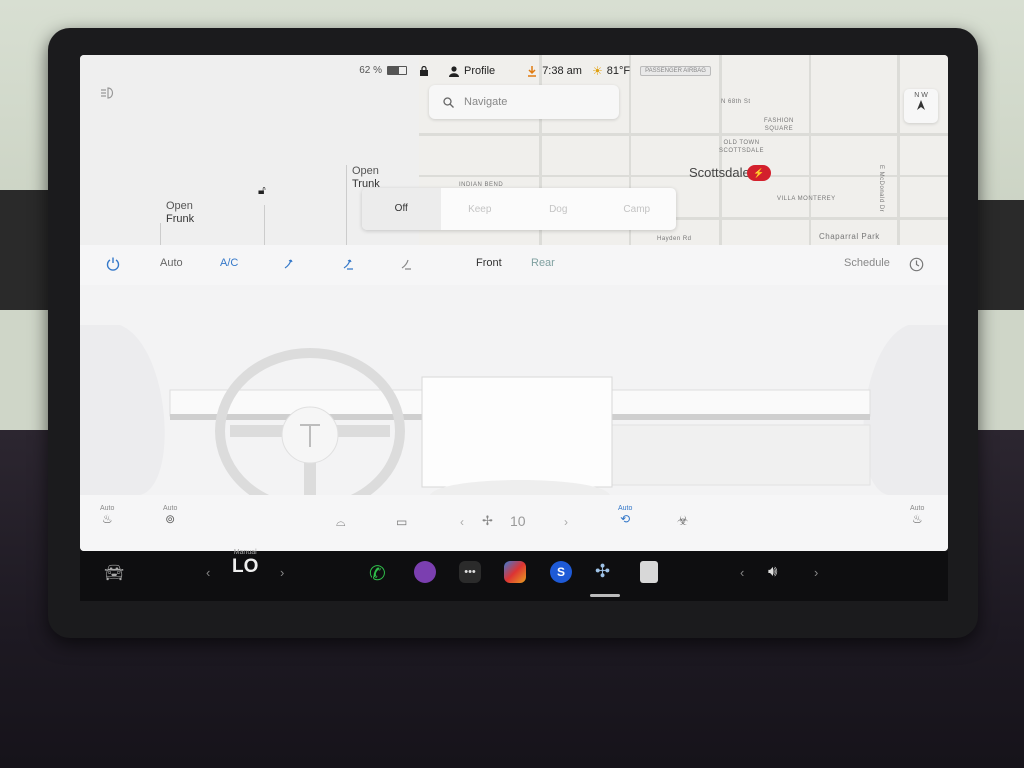  Describe the element at coordinates (282, 572) in the screenshot. I see `temp-increase-chevron-icon: ›` at that location.